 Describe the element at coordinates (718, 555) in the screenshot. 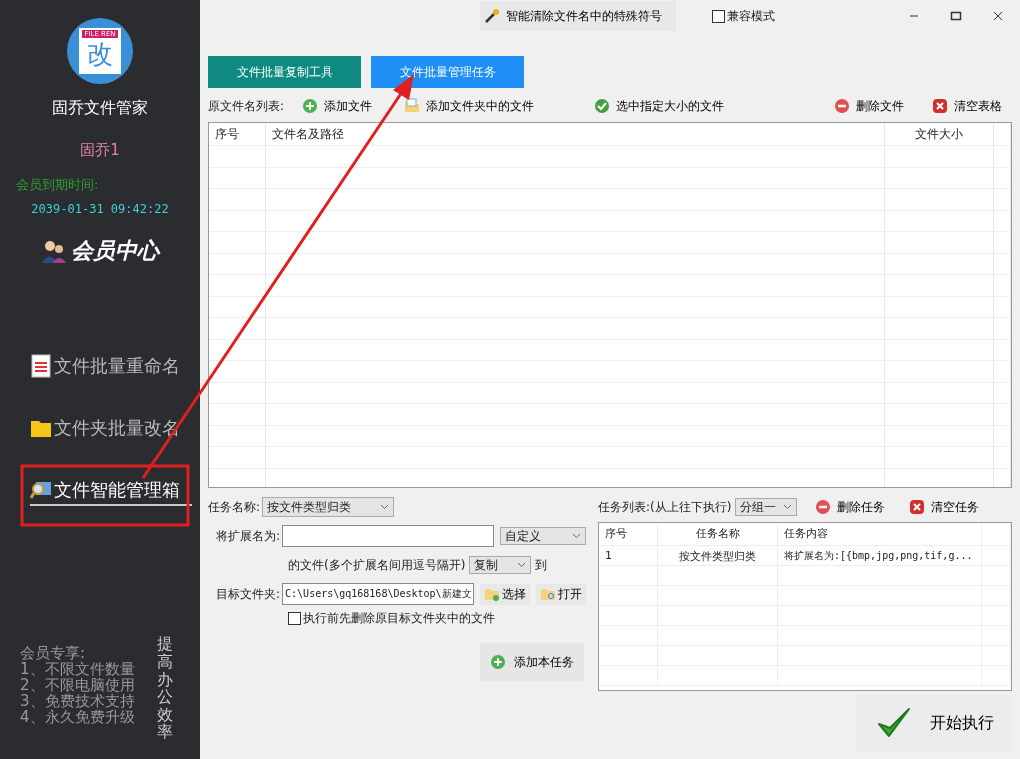

I see `table-cell: 按文件类型归类` at that location.